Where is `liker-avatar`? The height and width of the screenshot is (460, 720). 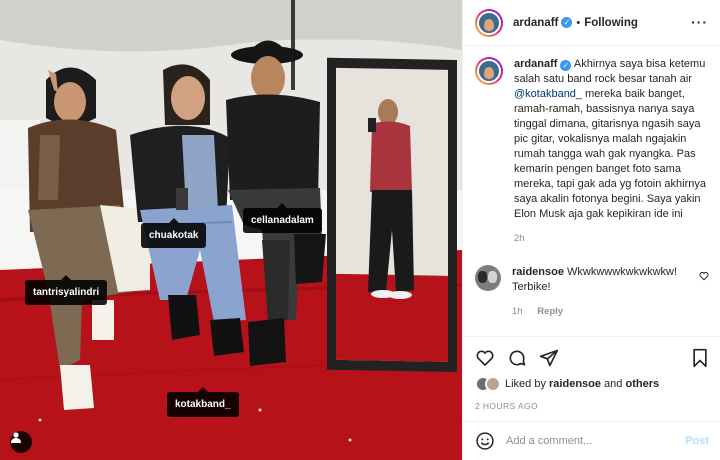 liker-avatar is located at coordinates (493, 384).